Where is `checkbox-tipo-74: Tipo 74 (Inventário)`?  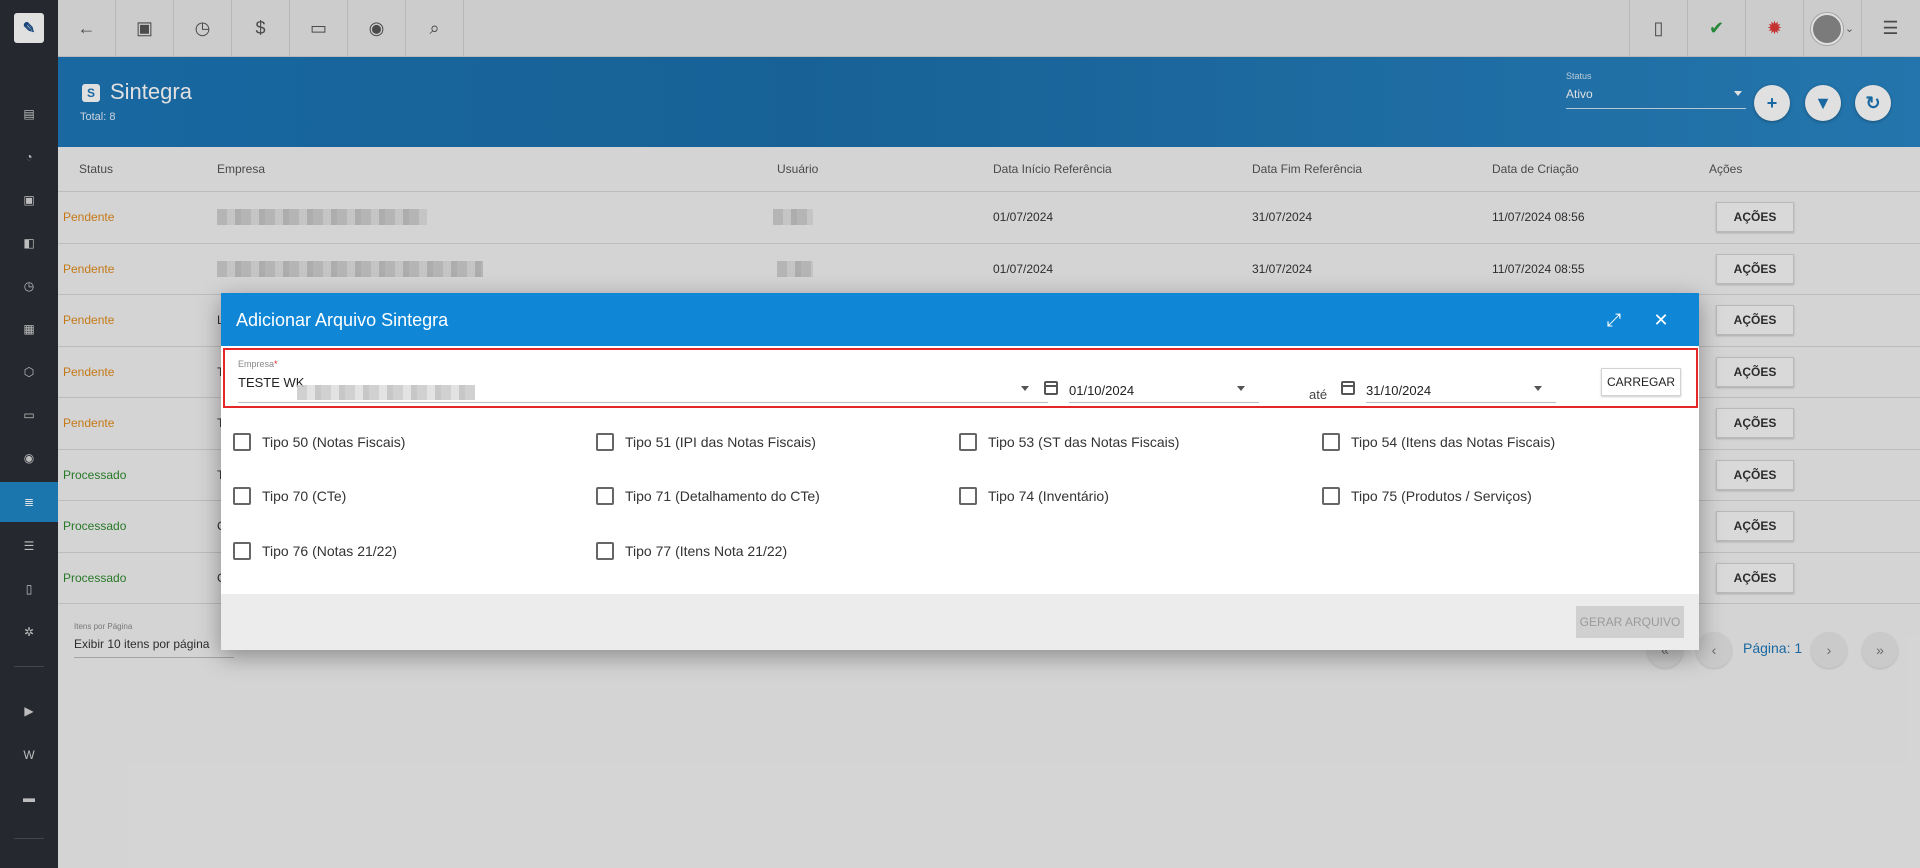 checkbox-tipo-74: Tipo 74 (Inventário) is located at coordinates (1034, 496).